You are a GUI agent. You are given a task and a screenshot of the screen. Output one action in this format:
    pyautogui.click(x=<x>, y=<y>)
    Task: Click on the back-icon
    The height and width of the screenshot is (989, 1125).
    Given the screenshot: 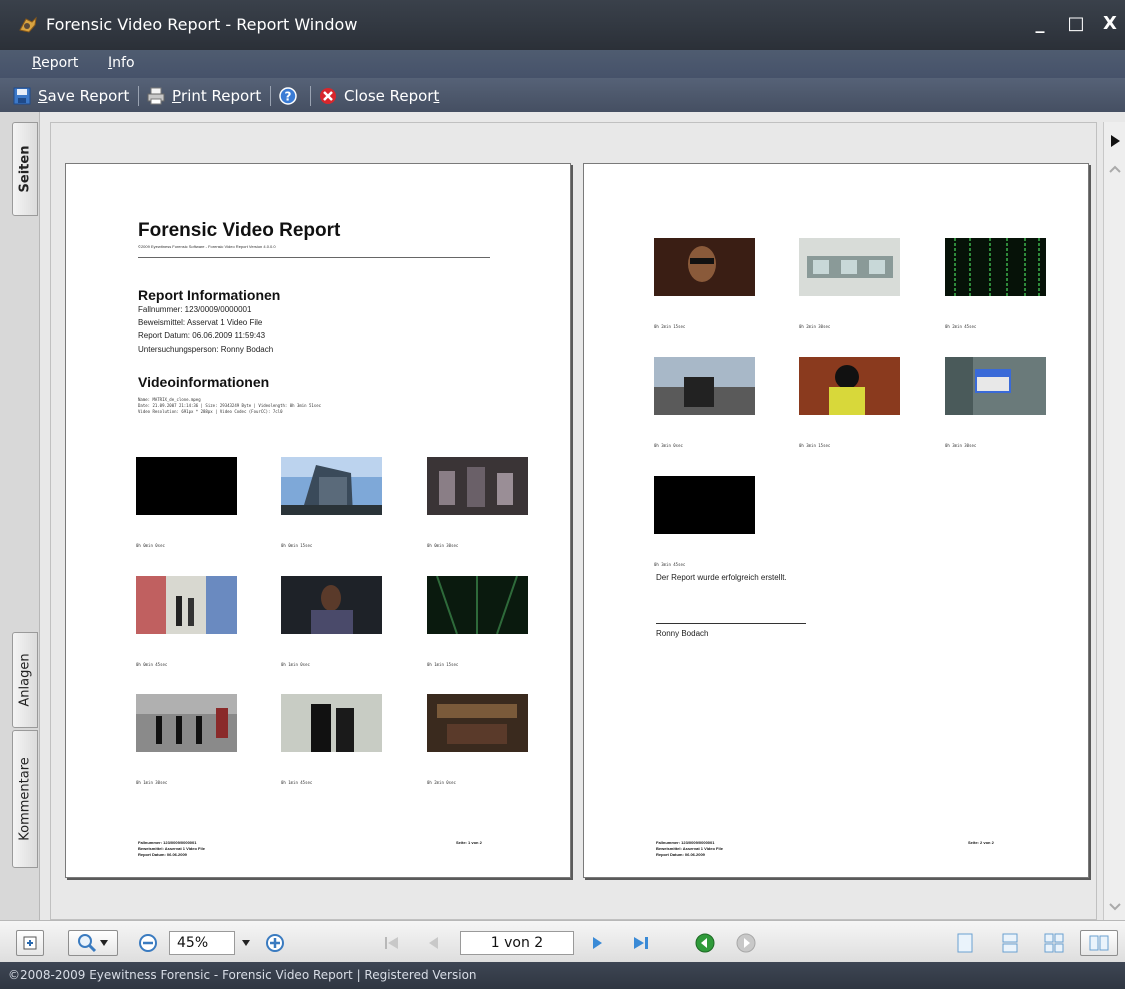 What is the action you would take?
    pyautogui.click(x=705, y=943)
    